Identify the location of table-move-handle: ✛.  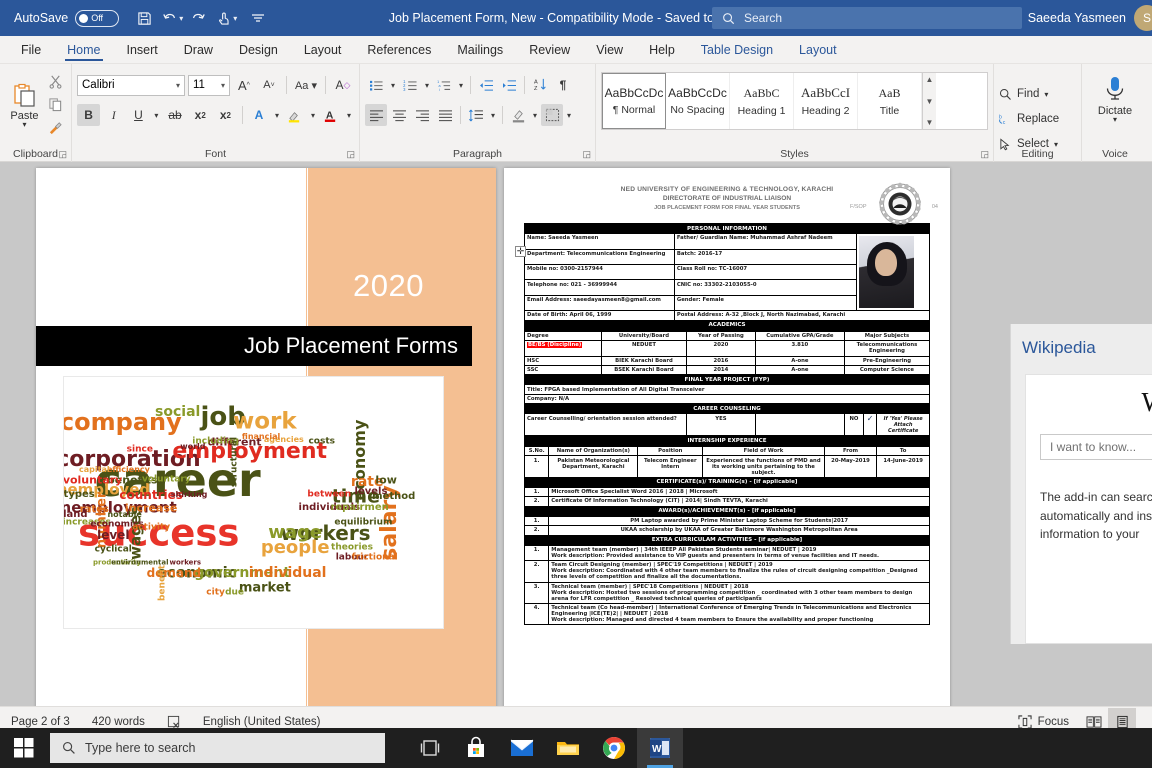
(520, 251).